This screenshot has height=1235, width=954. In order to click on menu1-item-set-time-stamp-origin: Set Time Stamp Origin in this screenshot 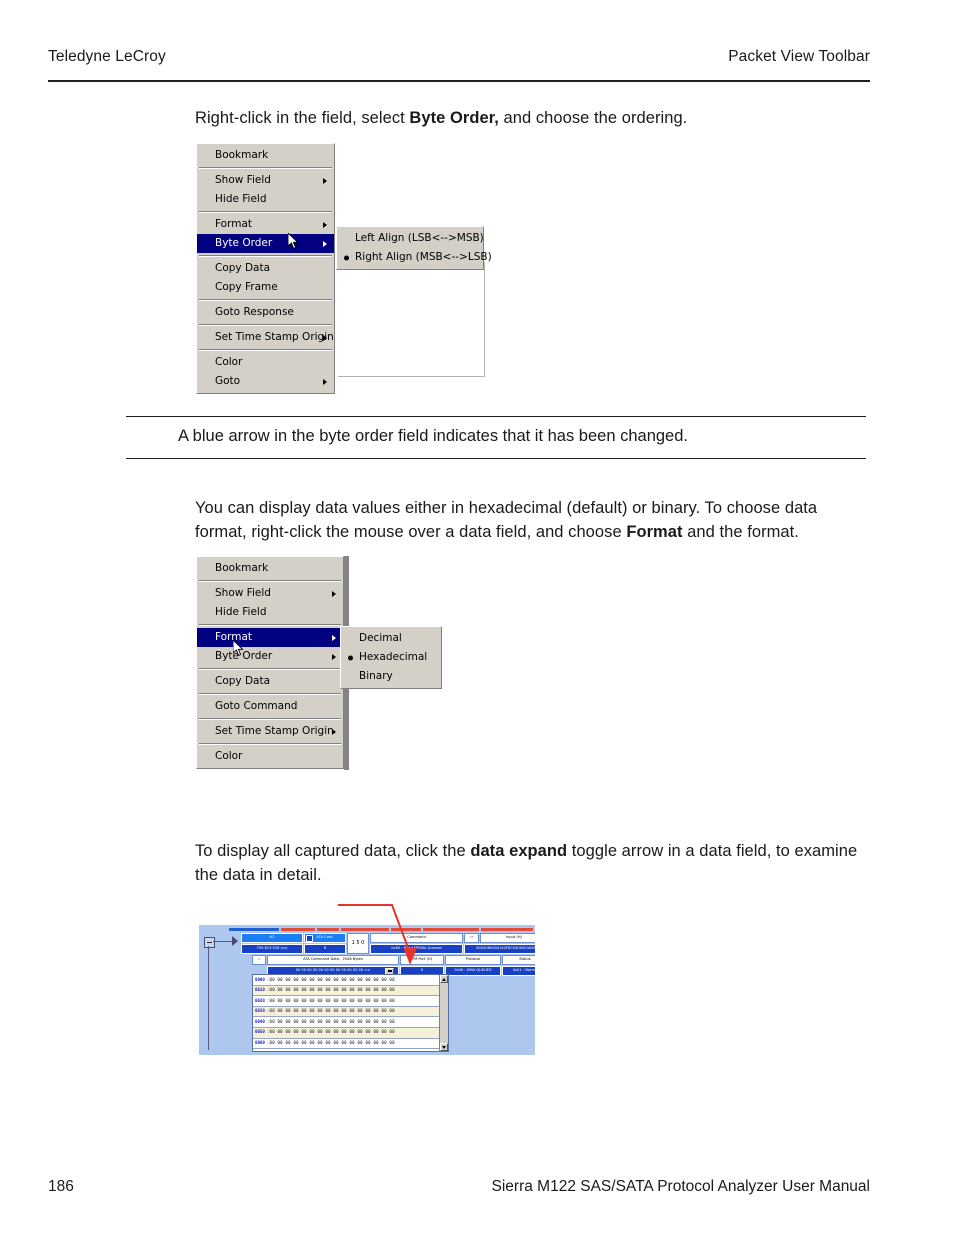, I will do `click(265, 337)`.